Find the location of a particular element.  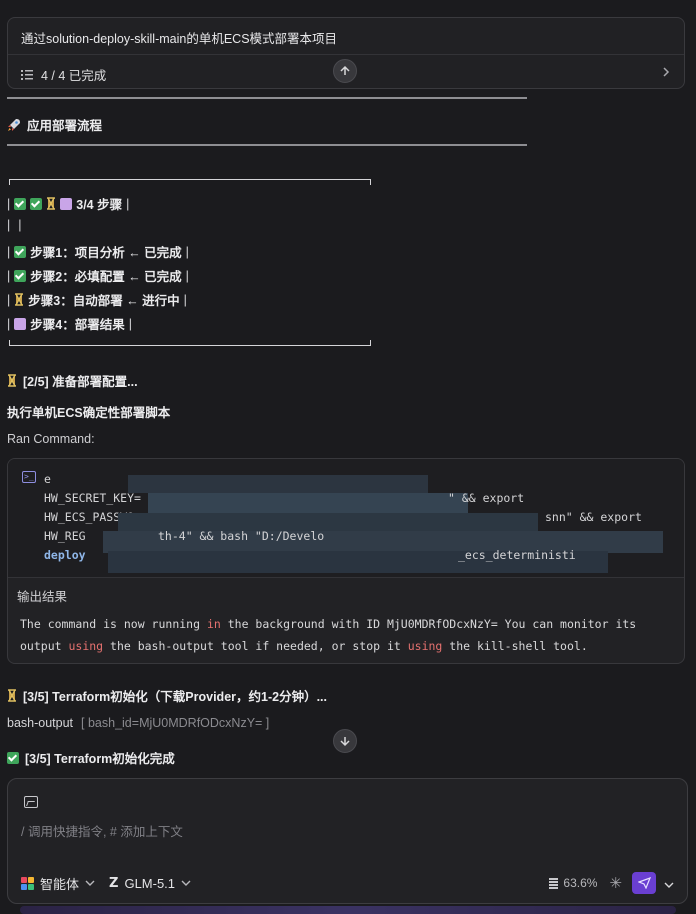

model-selector: GLM-5.1 is located at coordinates (149, 883).